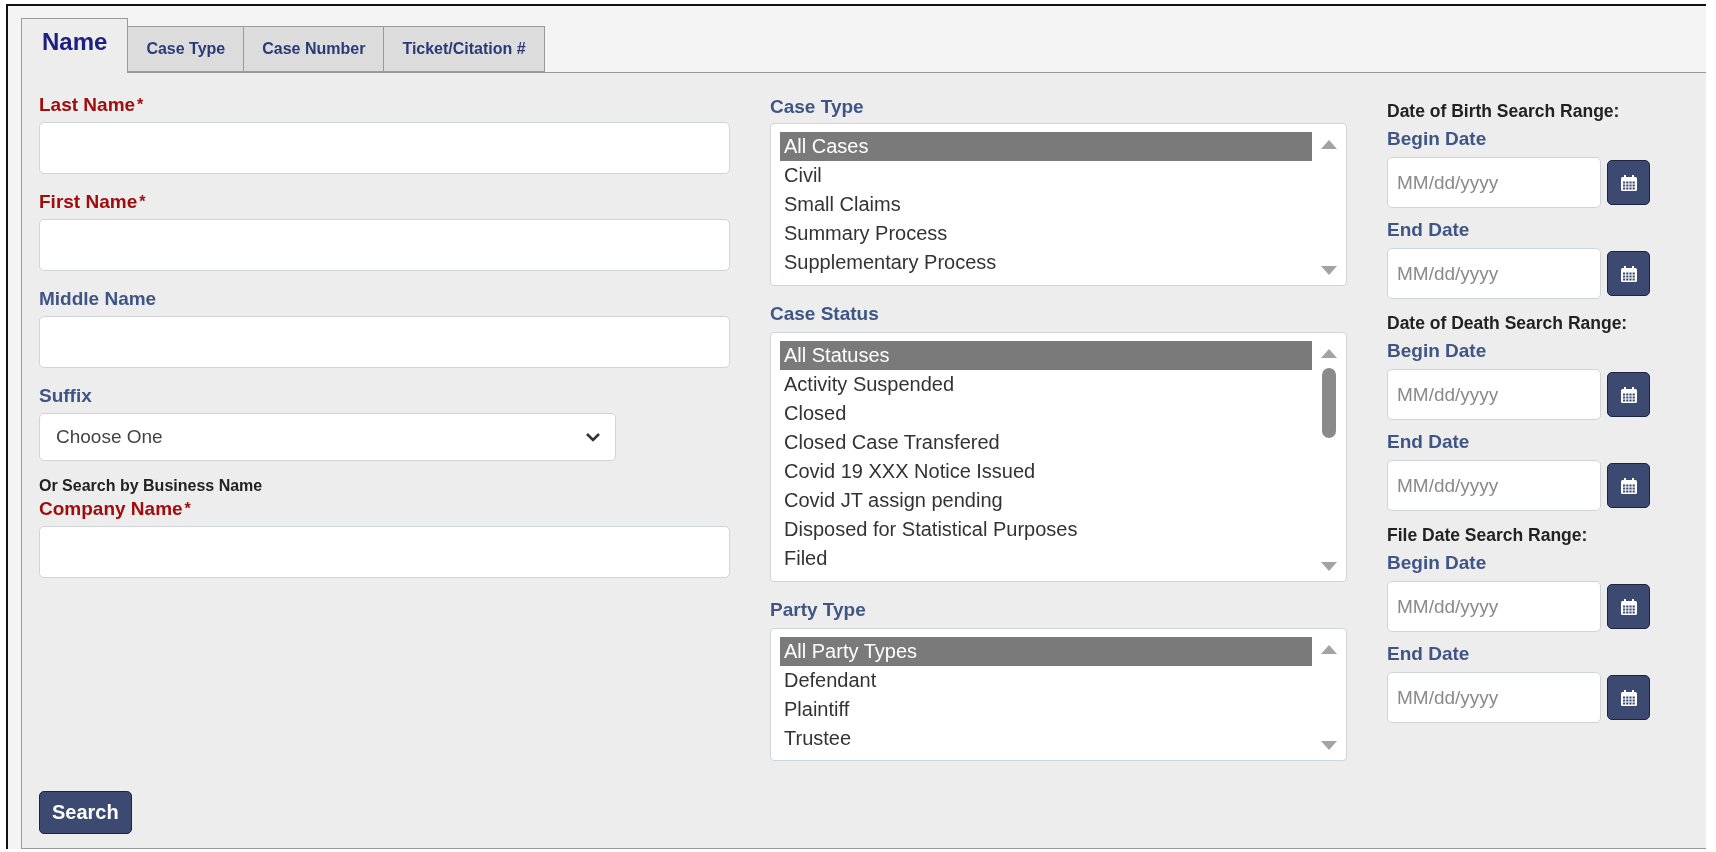  I want to click on field-label: Middle Name, so click(98, 299).